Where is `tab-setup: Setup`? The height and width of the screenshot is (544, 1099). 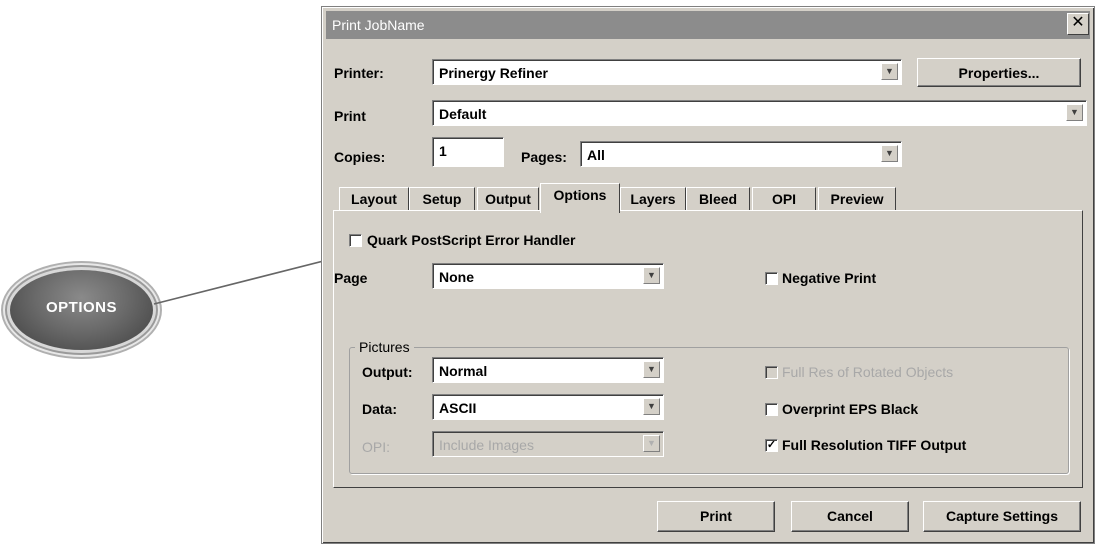
tab-setup: Setup is located at coordinates (442, 199).